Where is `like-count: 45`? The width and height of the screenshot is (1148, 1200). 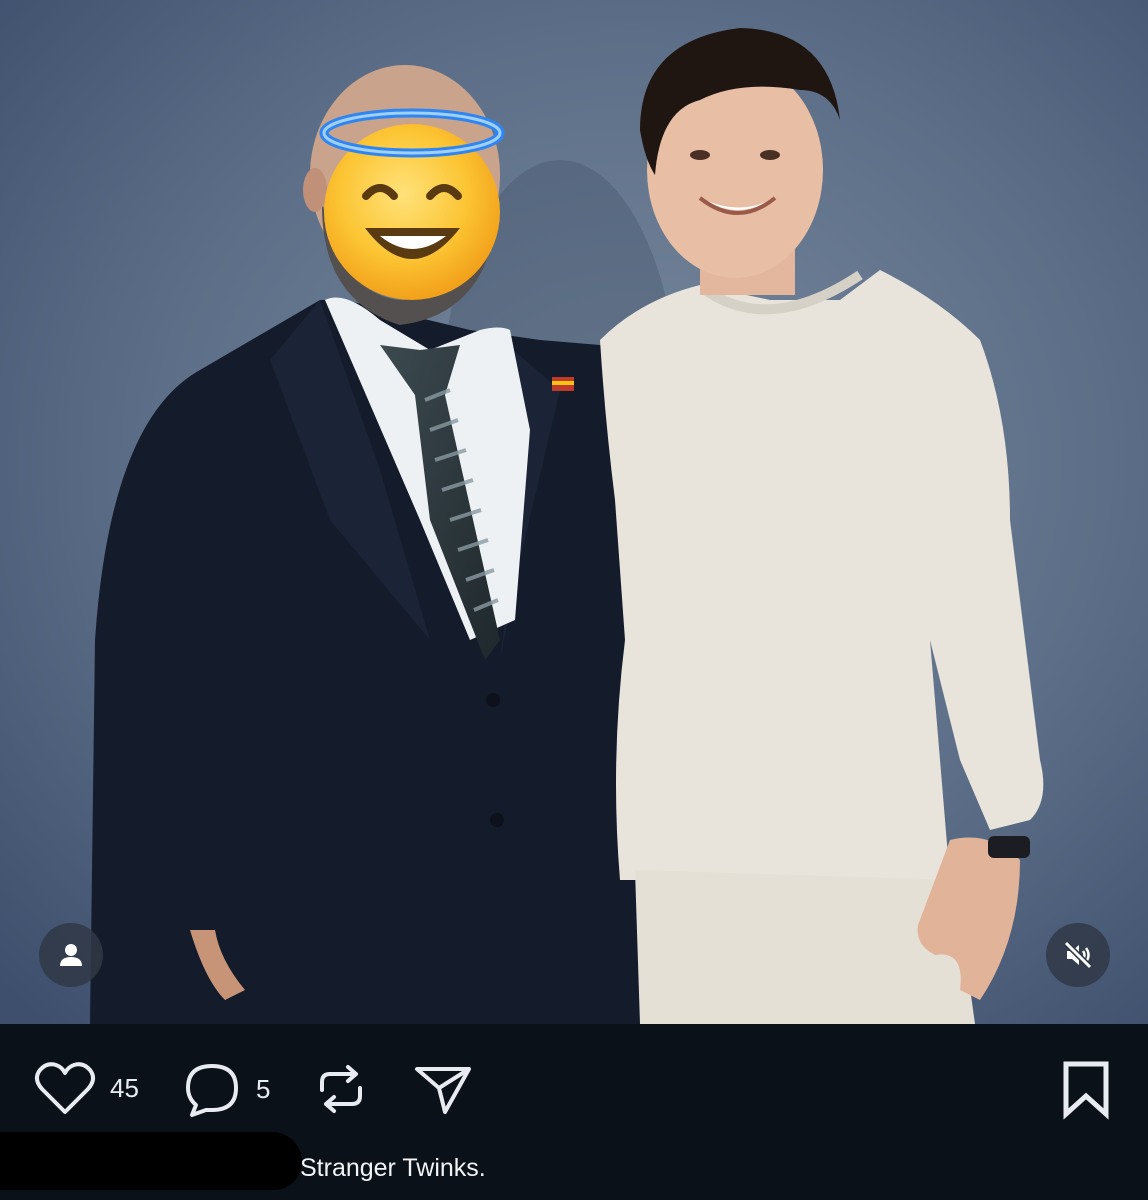
like-count: 45 is located at coordinates (124, 1087).